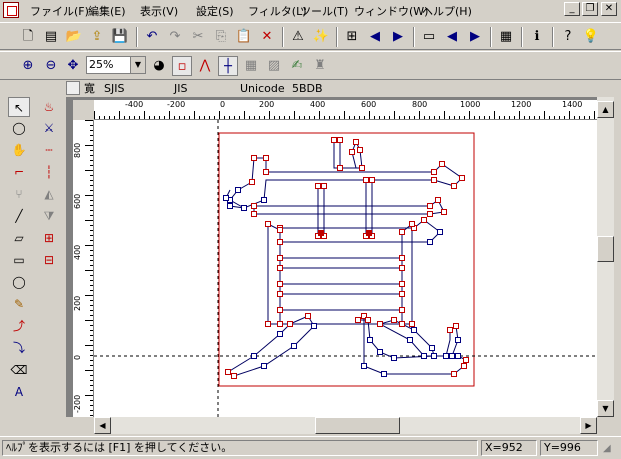  What do you see at coordinates (19, 107) in the screenshot?
I see `select-arrow-icon: ↖` at bounding box center [19, 107].